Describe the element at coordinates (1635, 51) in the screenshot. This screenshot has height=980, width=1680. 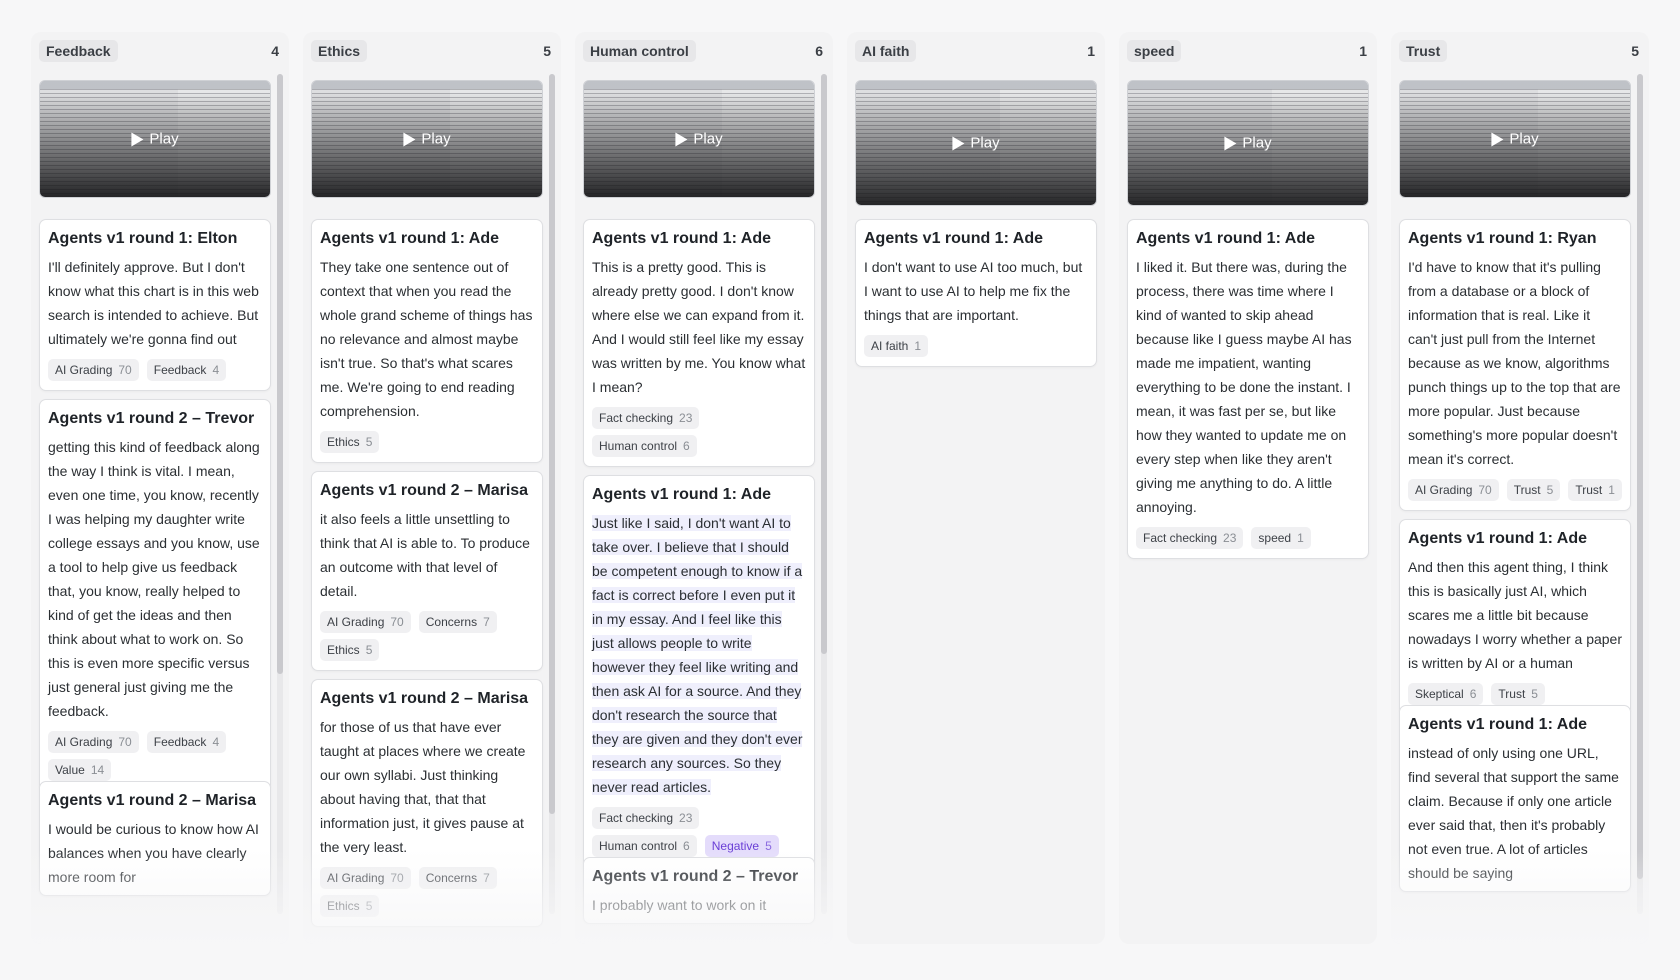
I see `column-count: 5` at that location.